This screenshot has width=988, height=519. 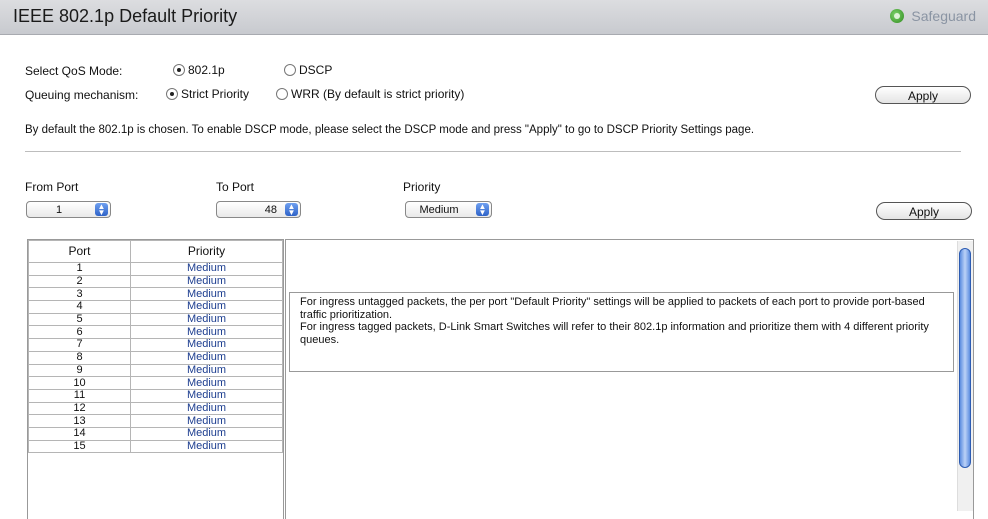 I want to click on table-row: 14 Medium, so click(x=155, y=433).